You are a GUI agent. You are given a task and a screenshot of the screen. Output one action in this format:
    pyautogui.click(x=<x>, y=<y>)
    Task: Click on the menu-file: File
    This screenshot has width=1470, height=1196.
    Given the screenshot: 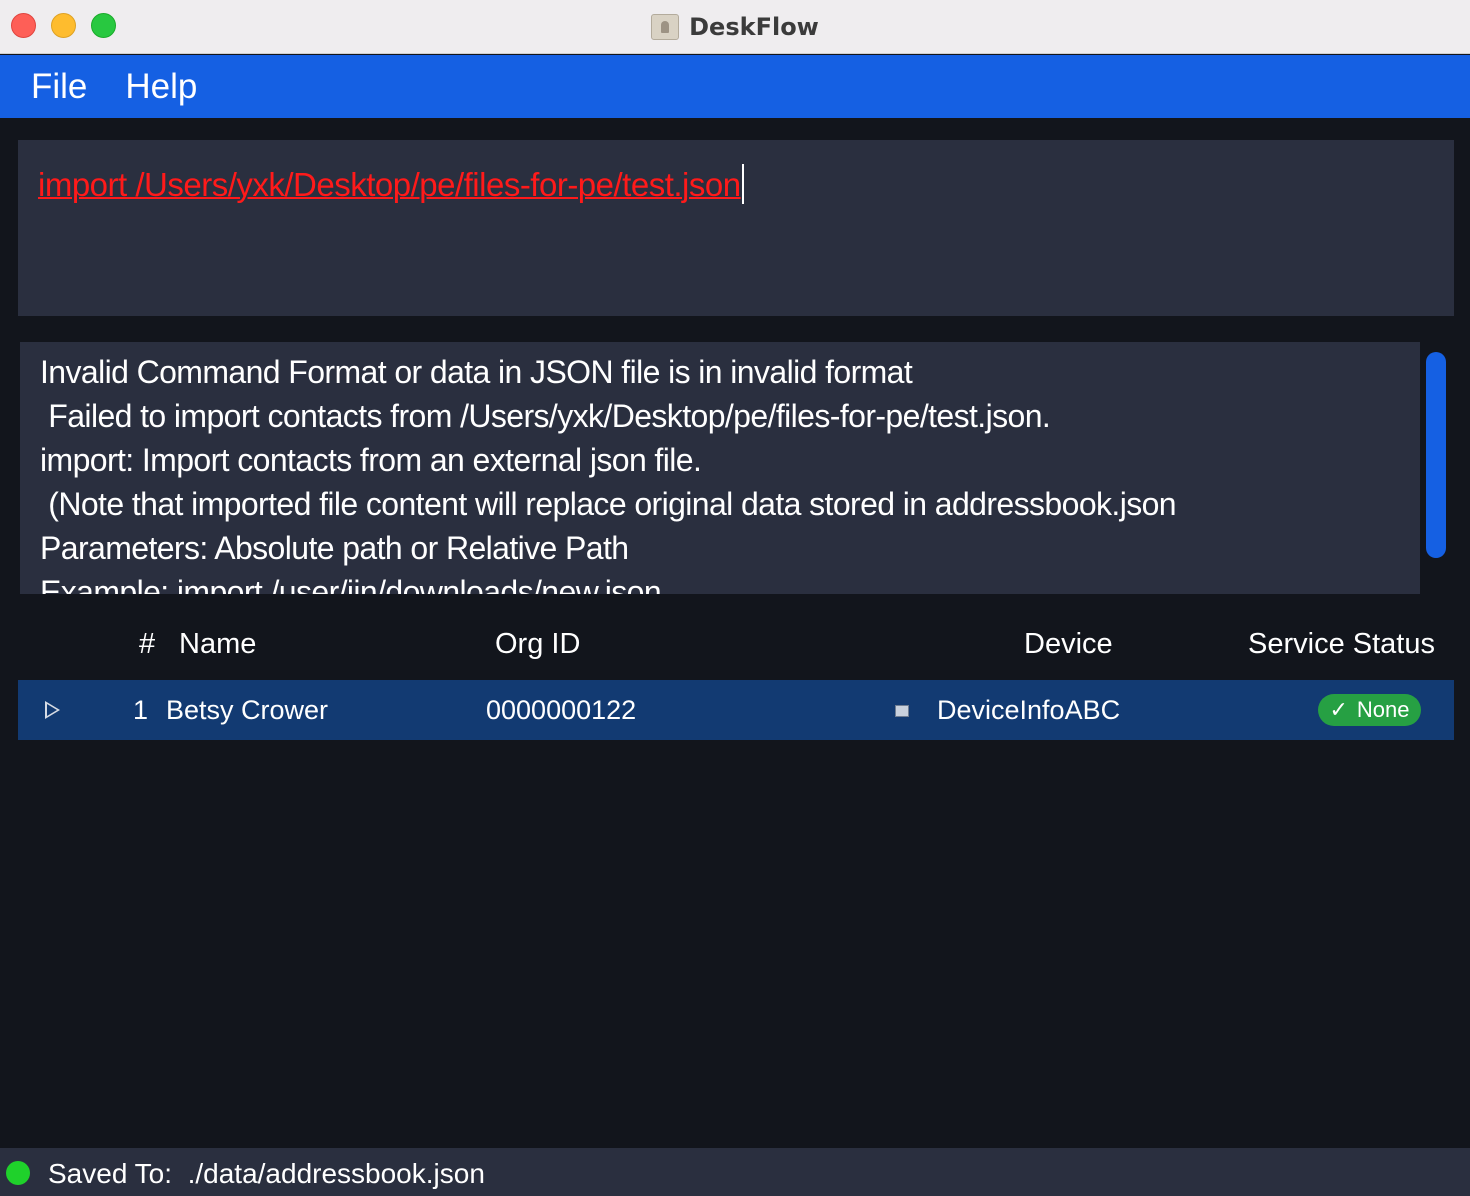 What is the action you would take?
    pyautogui.click(x=53, y=87)
    